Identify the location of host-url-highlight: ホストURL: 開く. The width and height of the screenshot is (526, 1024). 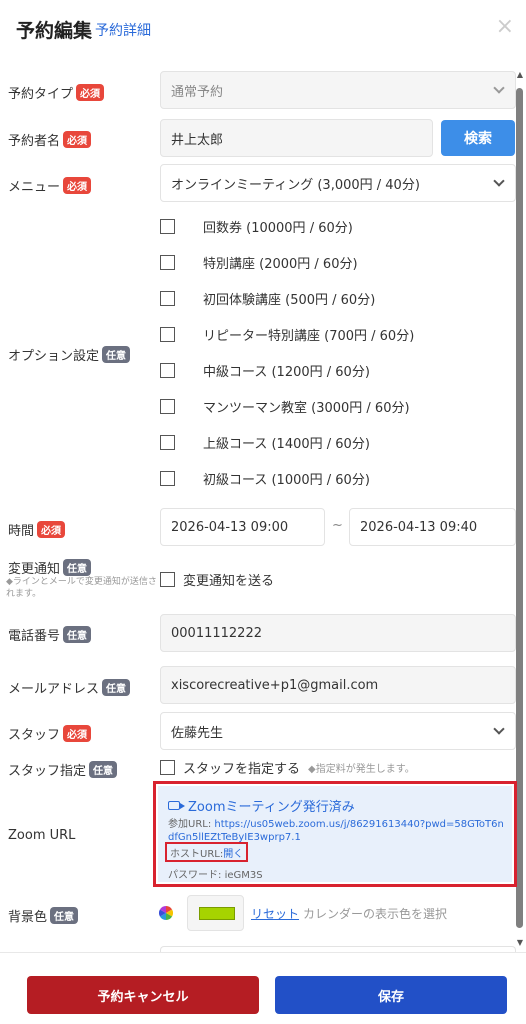
(207, 852).